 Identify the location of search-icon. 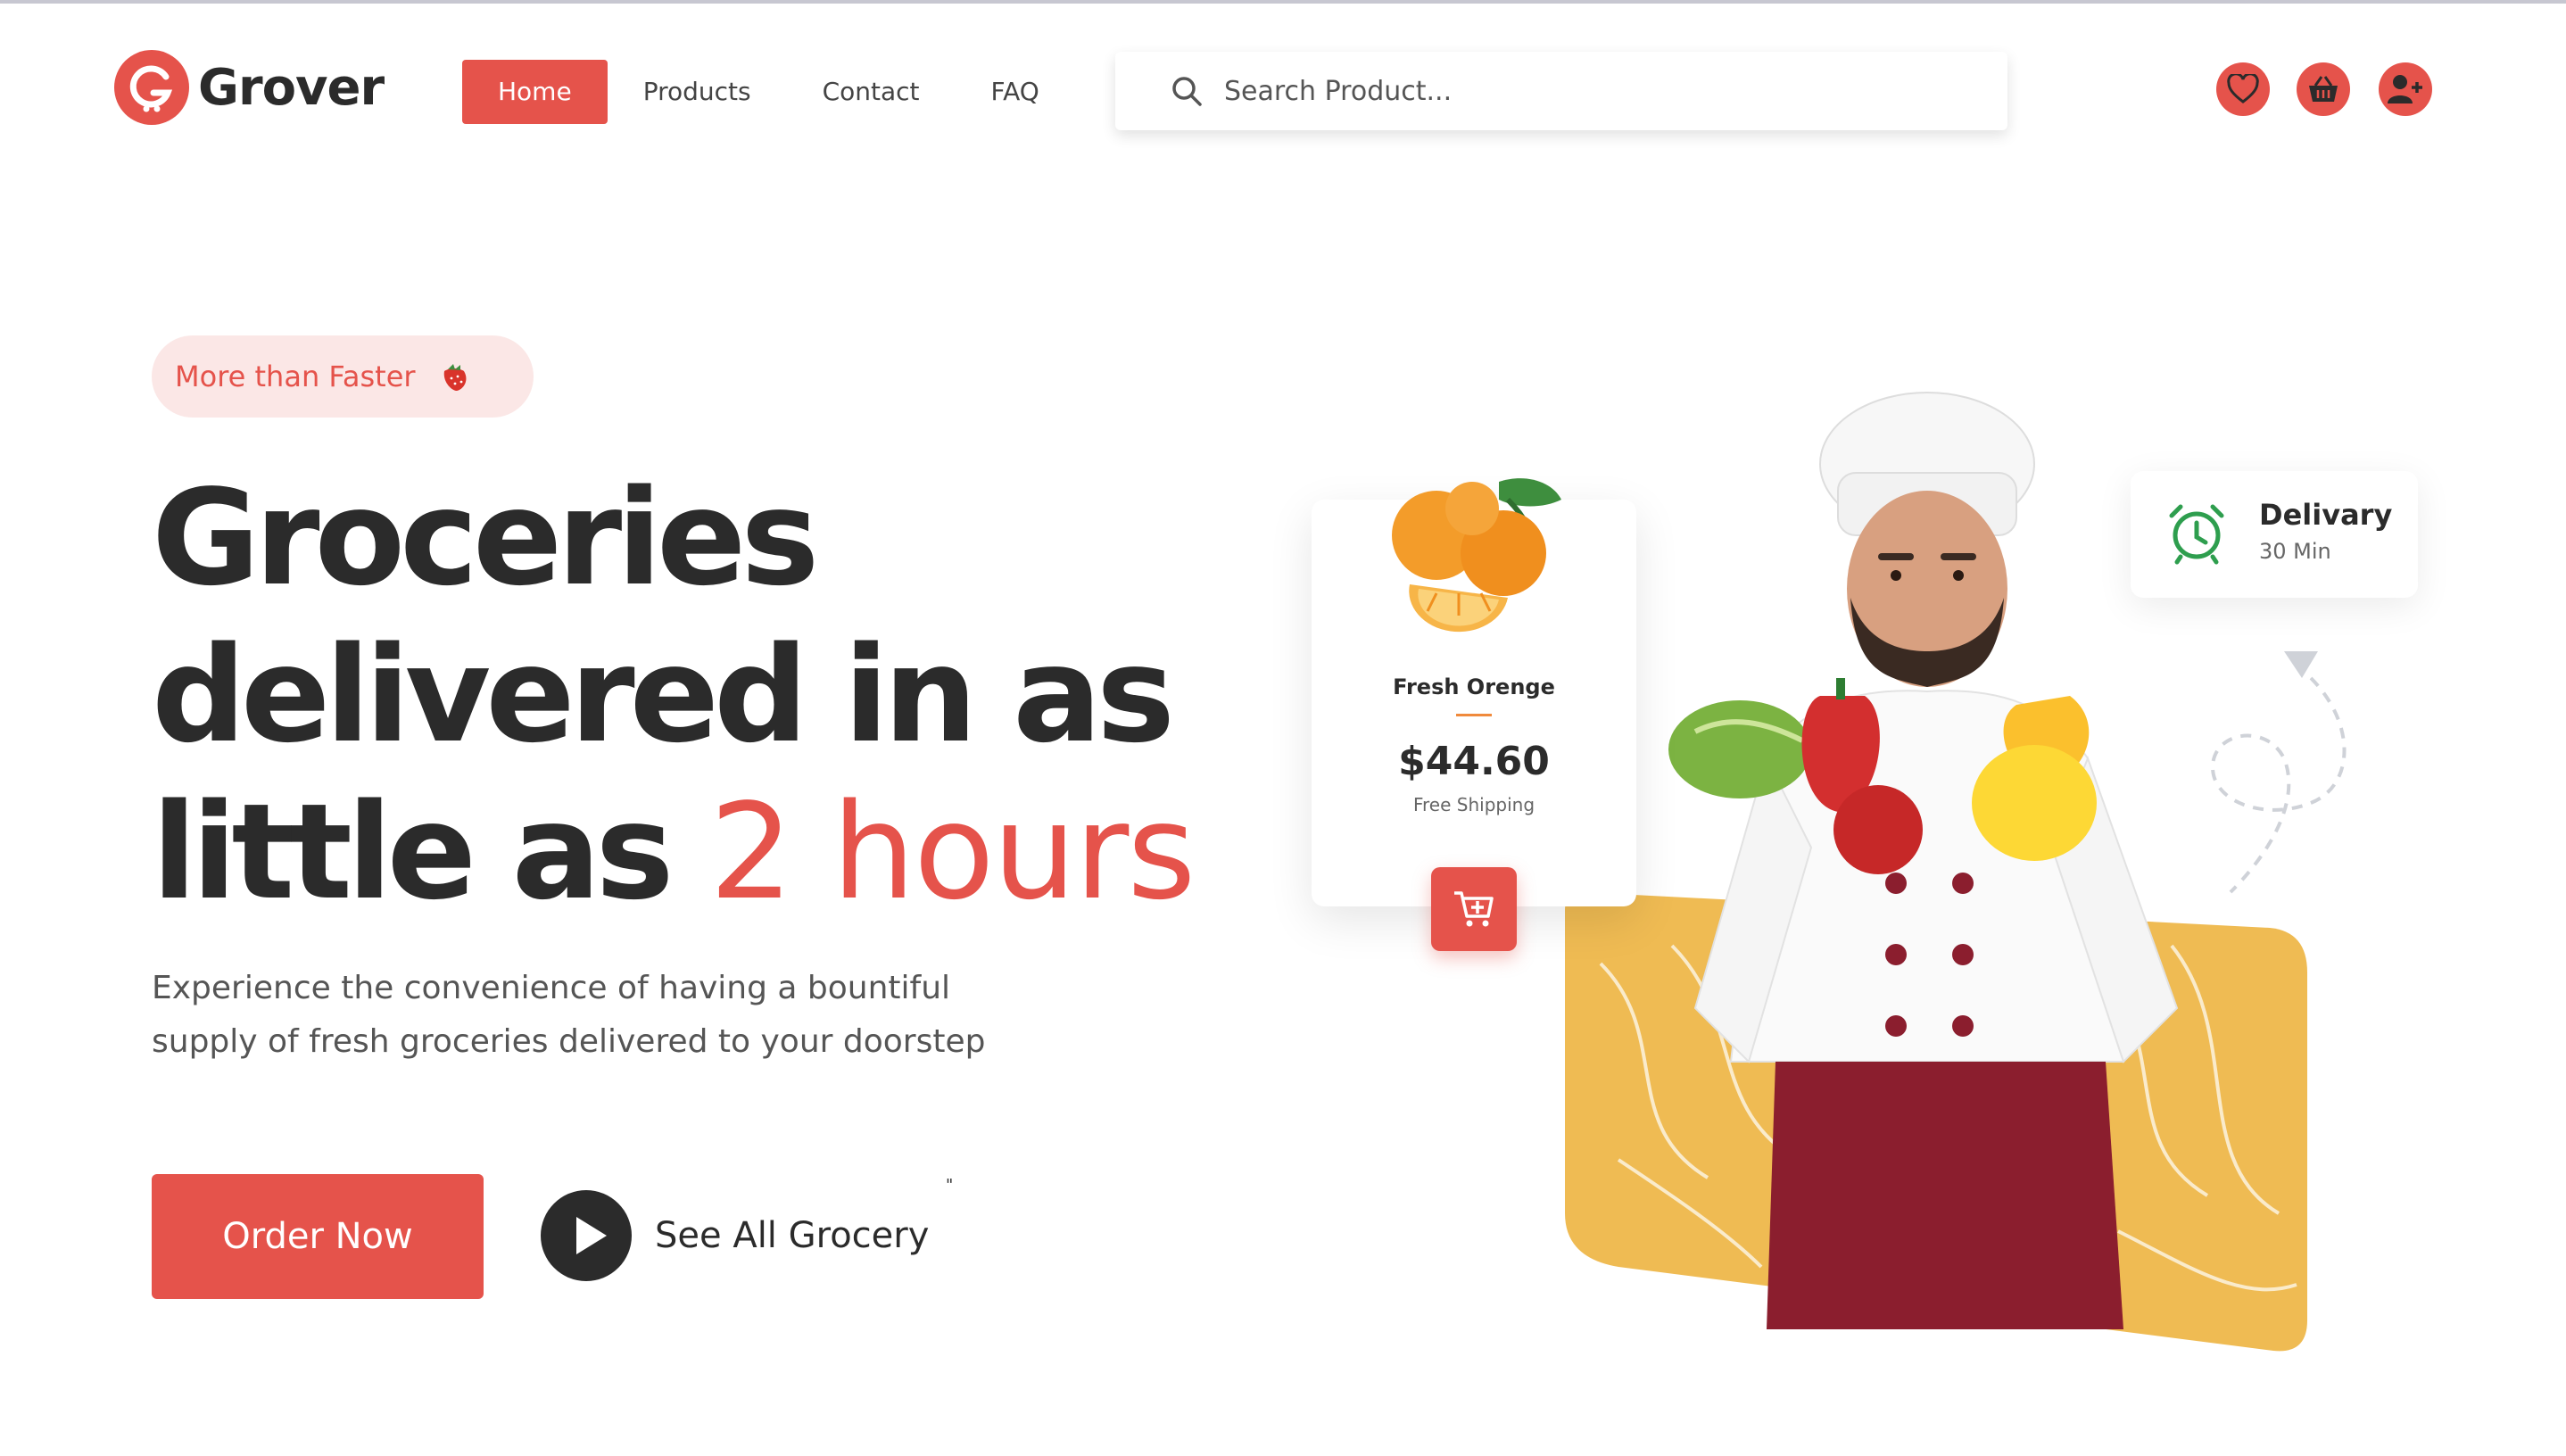
(1186, 91).